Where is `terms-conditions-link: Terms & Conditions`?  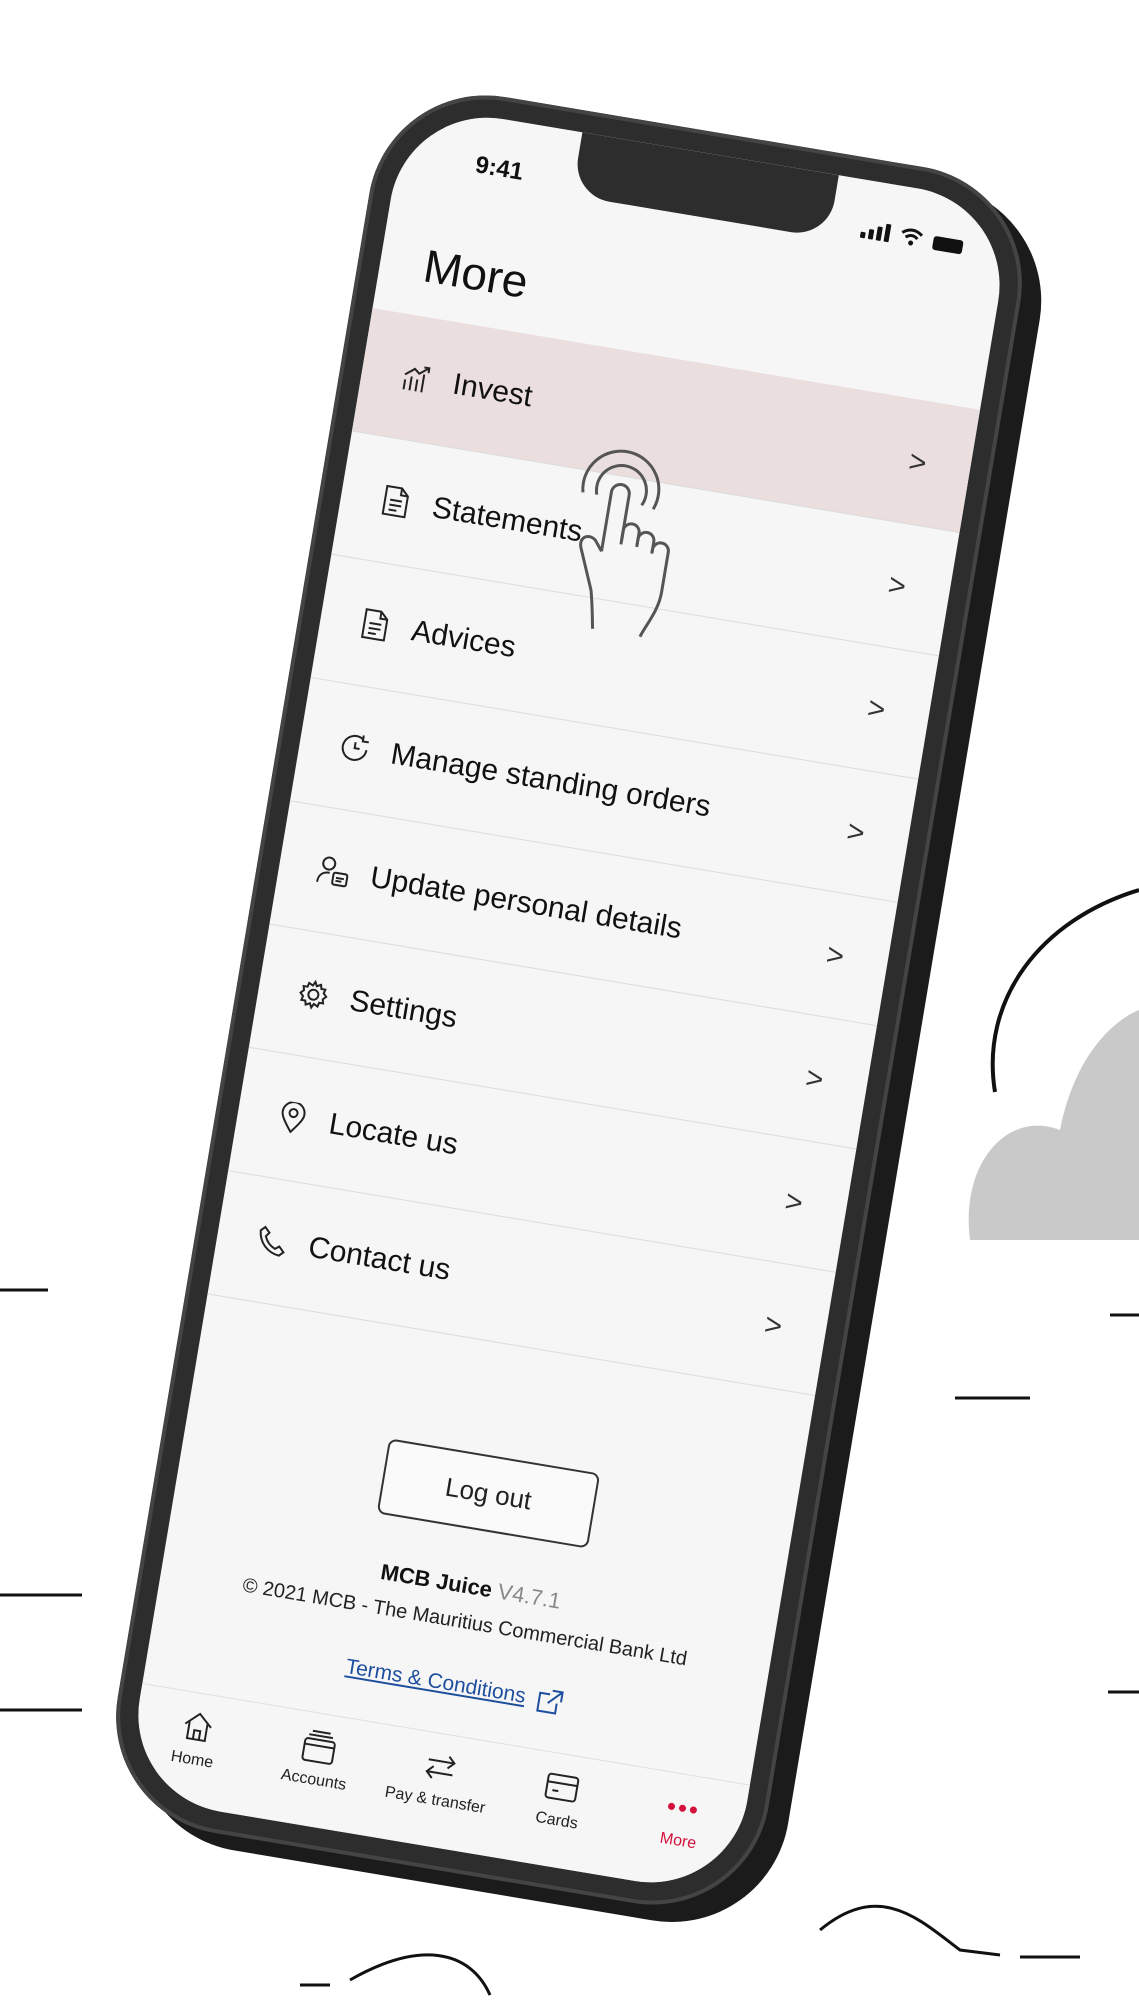 terms-conditions-link: Terms & Conditions is located at coordinates (435, 1681).